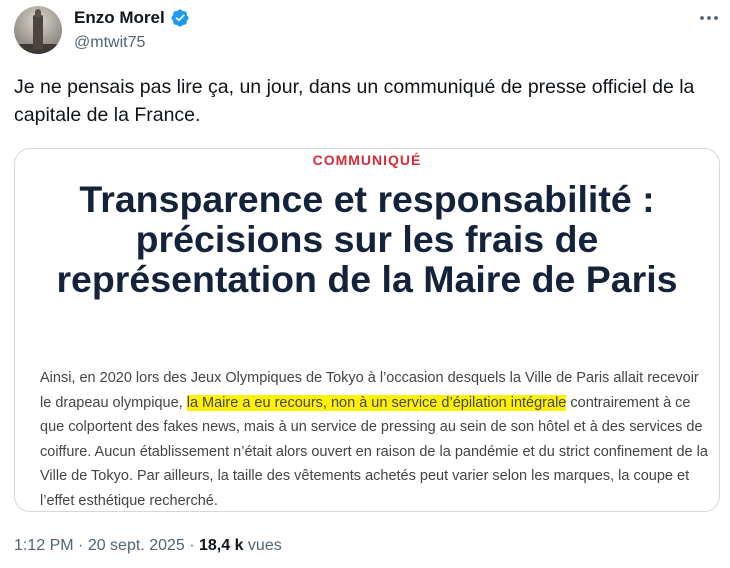 This screenshot has height=568, width=730. What do you see at coordinates (367, 160) in the screenshot?
I see `press-release-tag: COMMUNIQUÉ` at bounding box center [367, 160].